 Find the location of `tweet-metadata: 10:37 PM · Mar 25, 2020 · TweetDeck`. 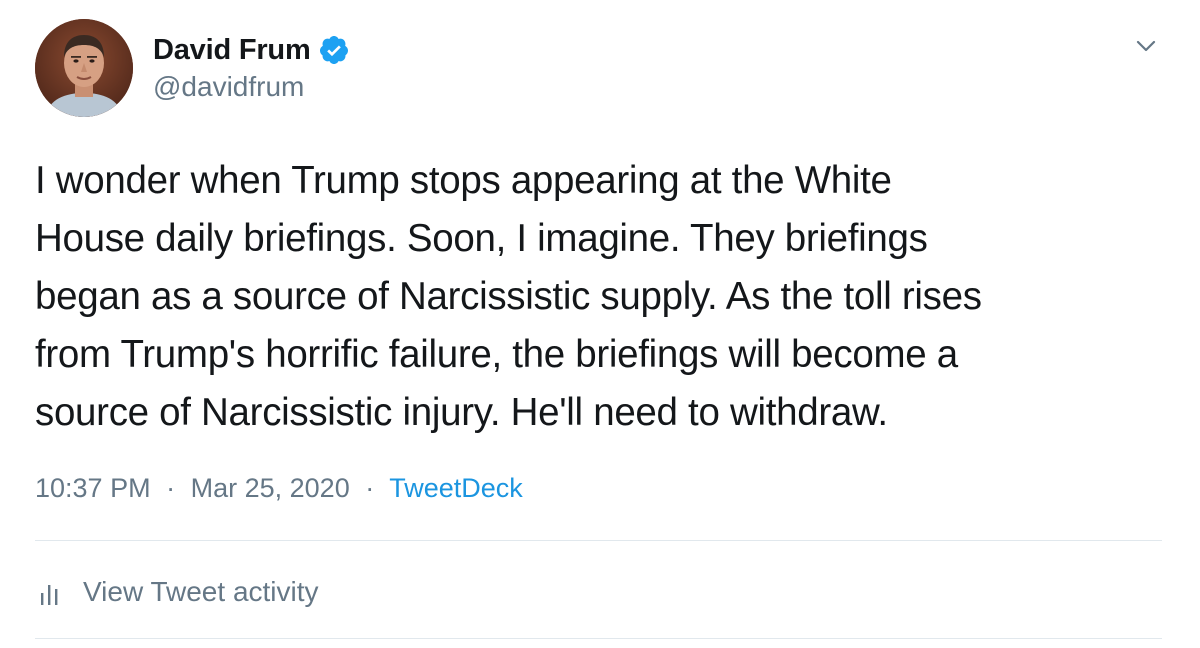

tweet-metadata: 10:37 PM · Mar 25, 2020 · TweetDeck is located at coordinates (279, 488).